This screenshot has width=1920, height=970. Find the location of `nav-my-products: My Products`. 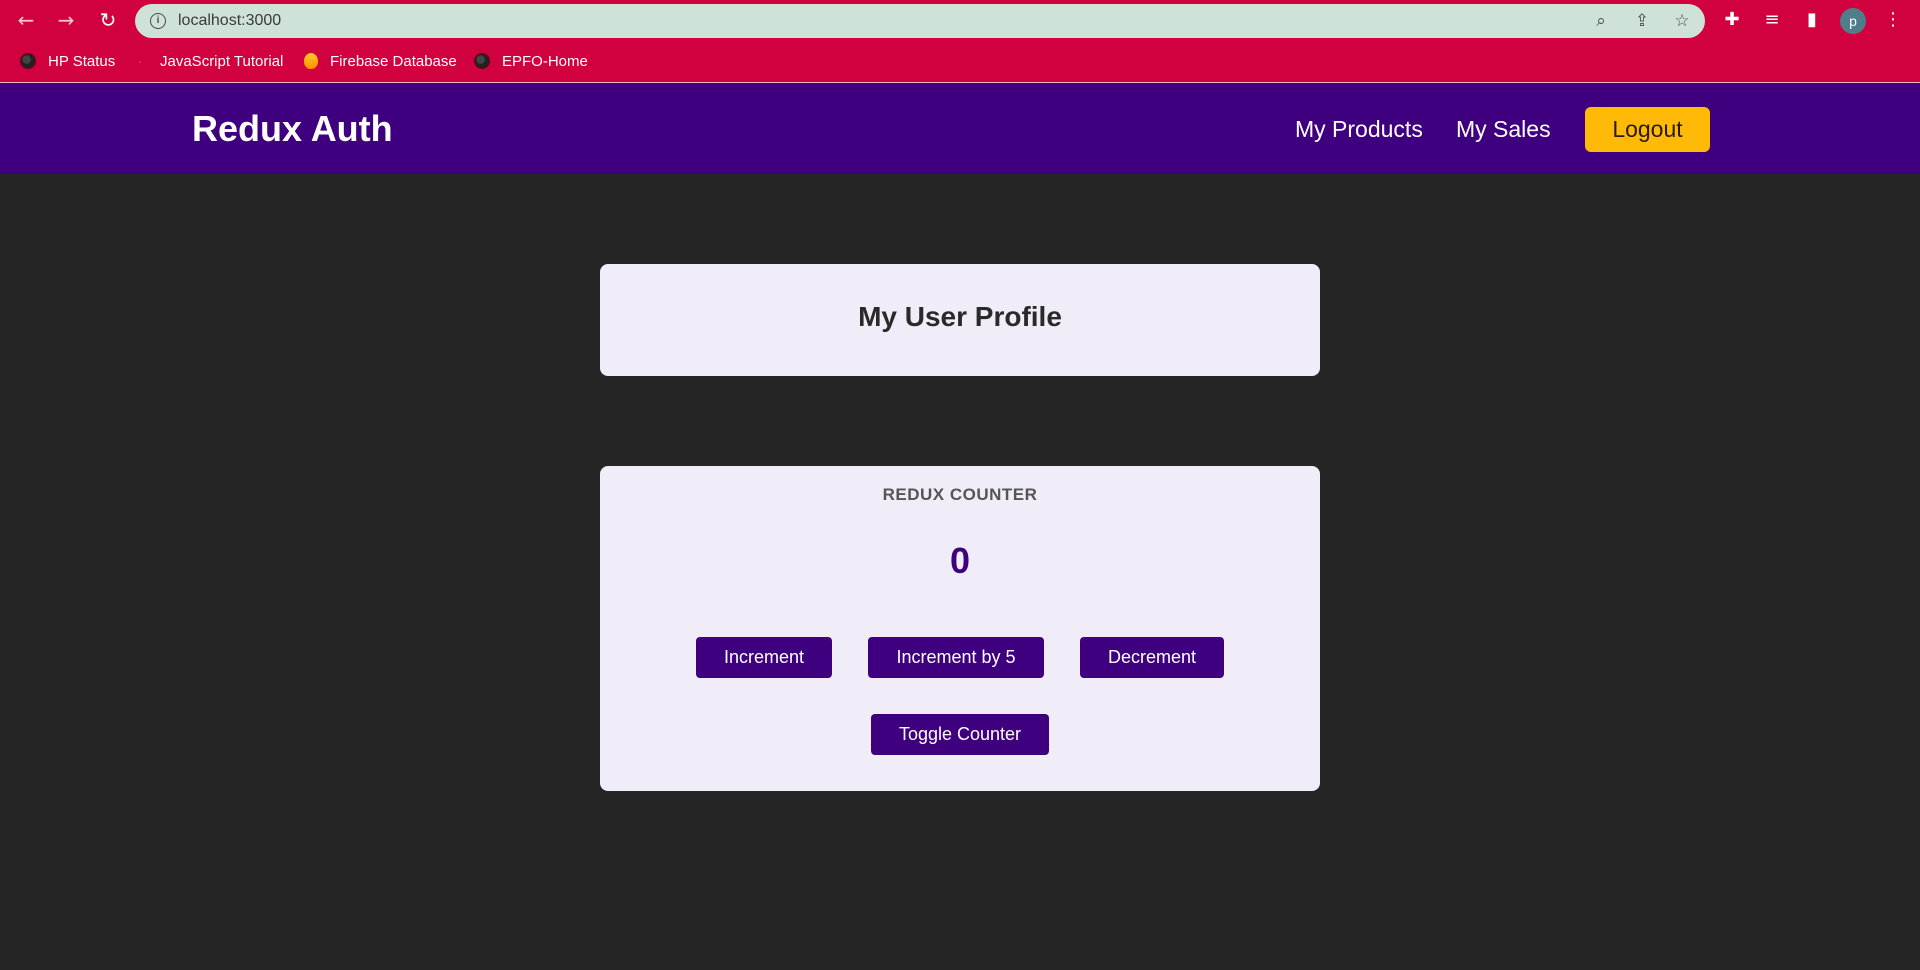

nav-my-products: My Products is located at coordinates (1359, 129).